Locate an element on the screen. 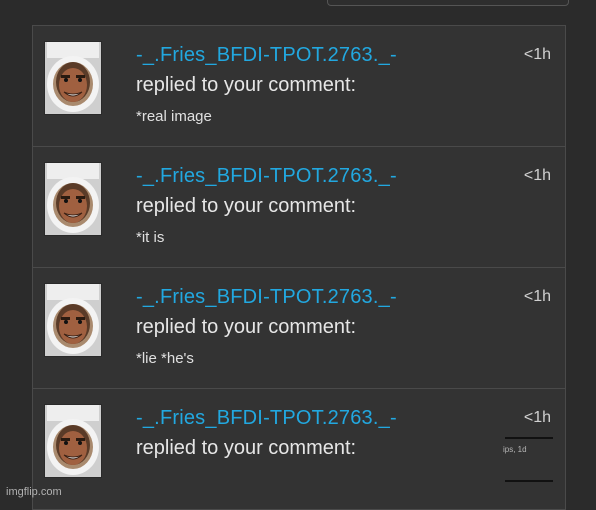 Image resolution: width=596 pixels, height=510 pixels. notification-comment-text: *real image is located at coordinates (174, 116).